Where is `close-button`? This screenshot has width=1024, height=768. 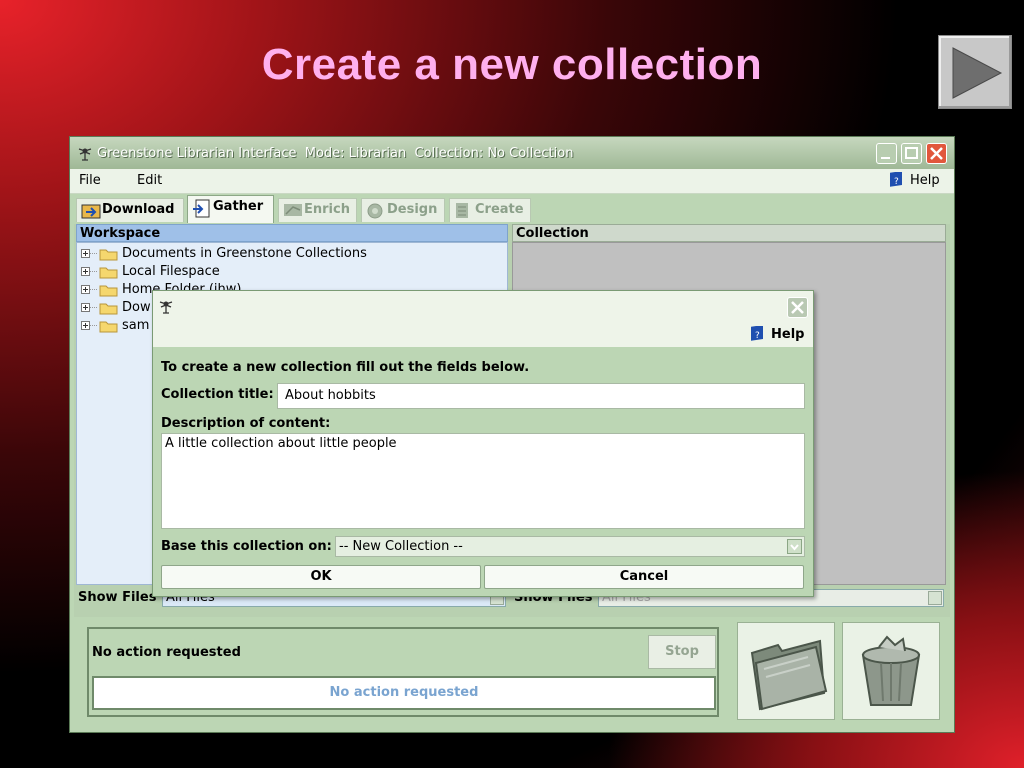
close-button is located at coordinates (936, 153).